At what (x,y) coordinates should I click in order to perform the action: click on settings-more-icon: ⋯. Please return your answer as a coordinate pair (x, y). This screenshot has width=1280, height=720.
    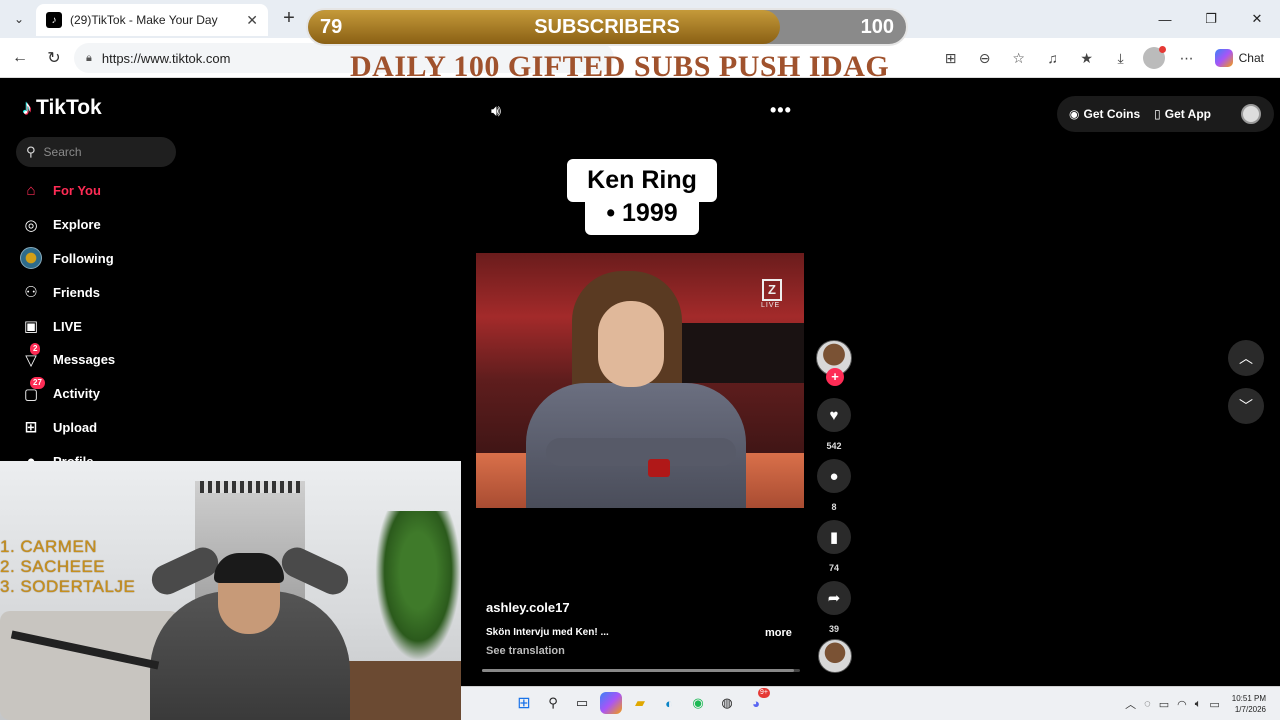
    Looking at the image, I should click on (1187, 58).